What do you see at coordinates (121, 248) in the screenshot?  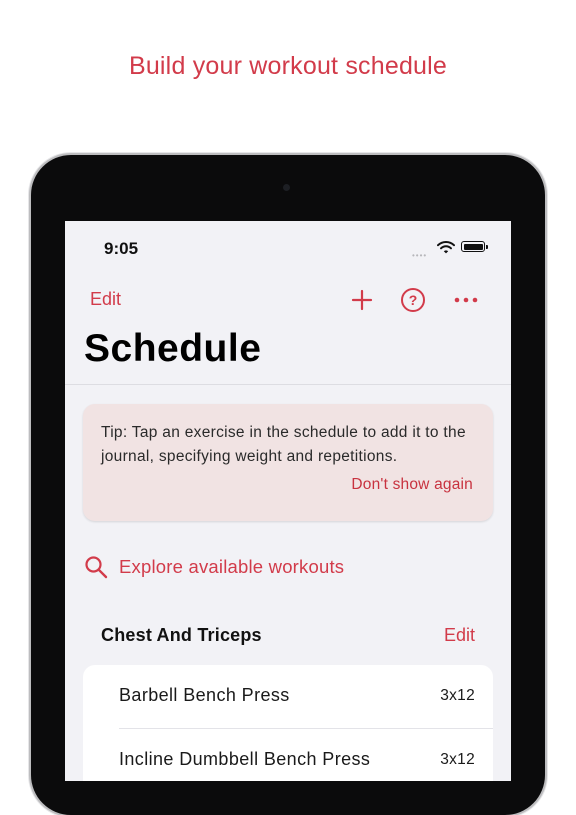 I see `status-time: 9:05` at bounding box center [121, 248].